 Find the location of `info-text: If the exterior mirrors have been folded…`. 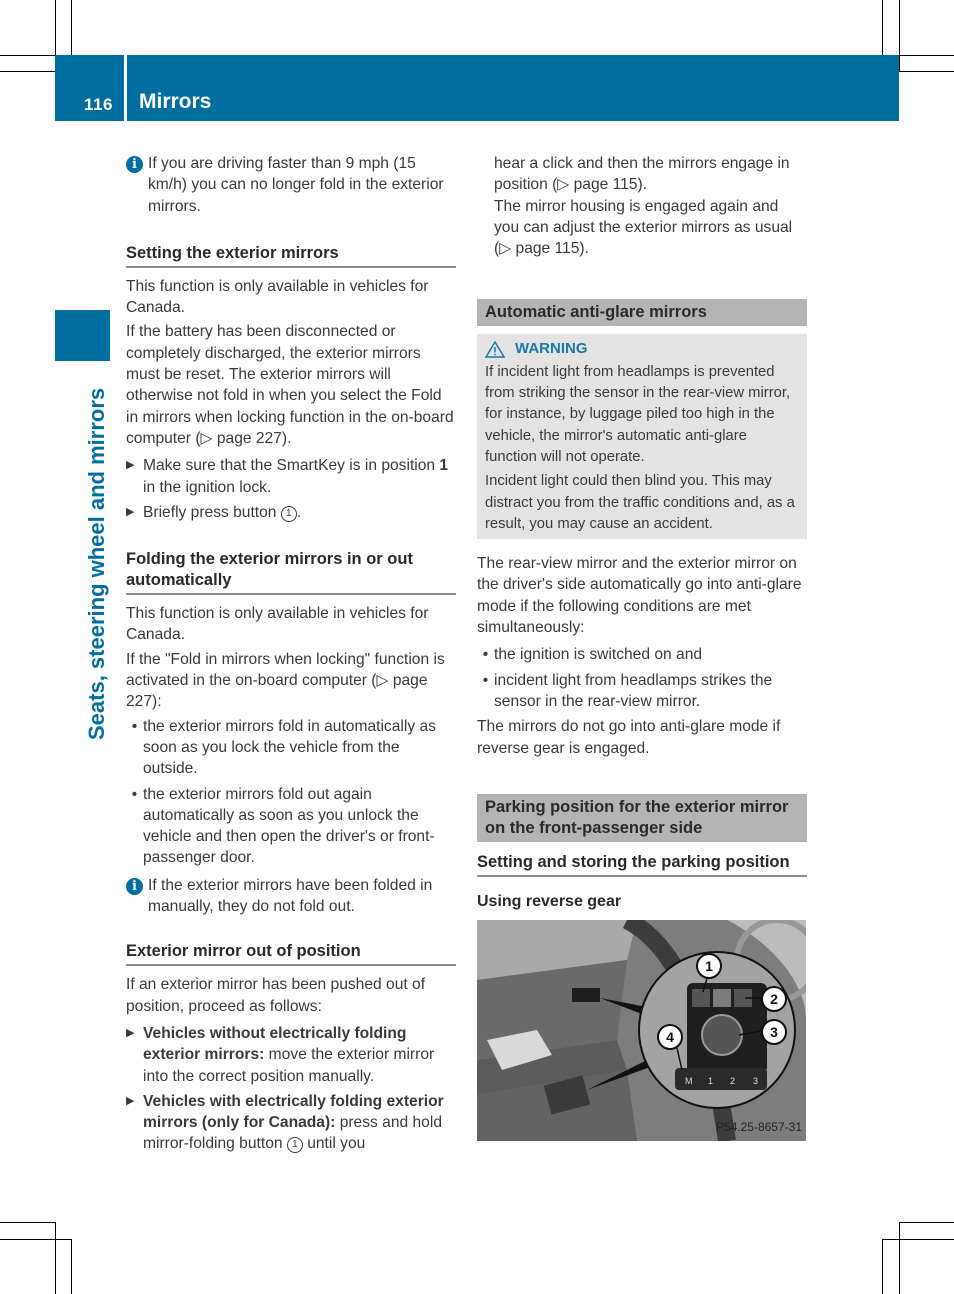

info-text: If the exterior mirrors have been folded… is located at coordinates (290, 896).